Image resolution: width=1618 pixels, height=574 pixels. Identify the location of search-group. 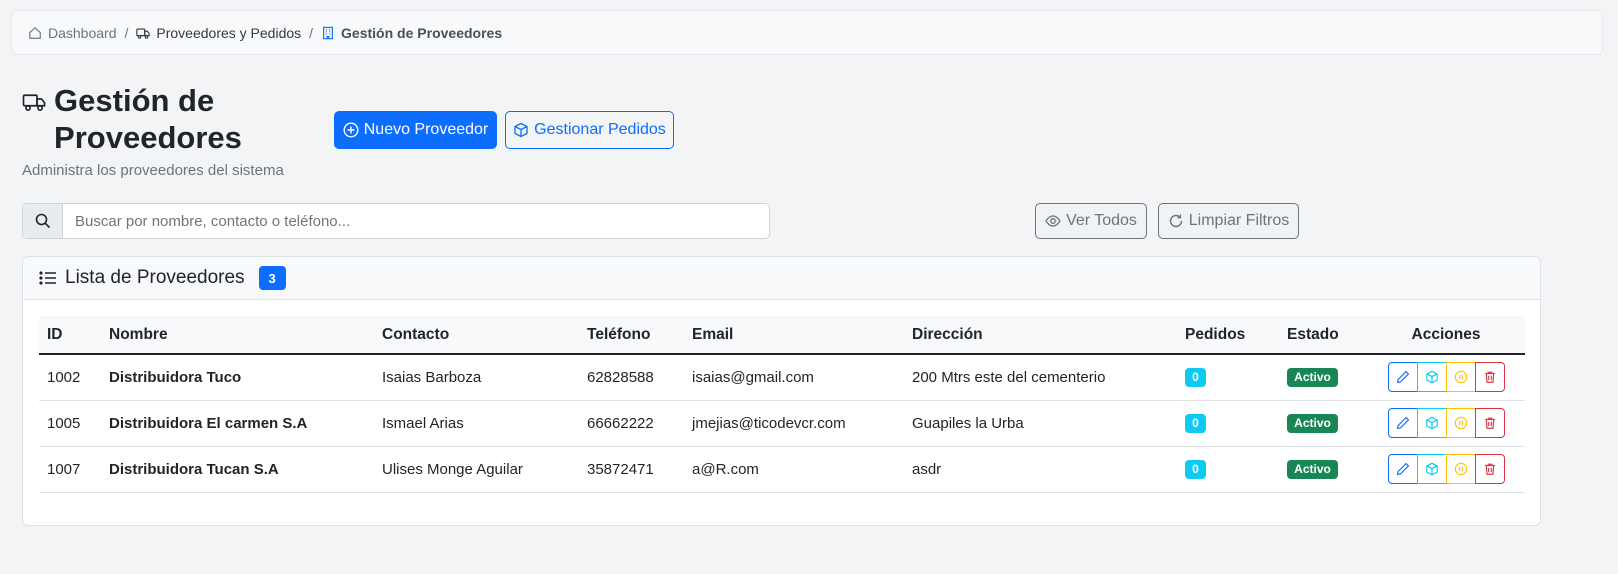
(396, 221).